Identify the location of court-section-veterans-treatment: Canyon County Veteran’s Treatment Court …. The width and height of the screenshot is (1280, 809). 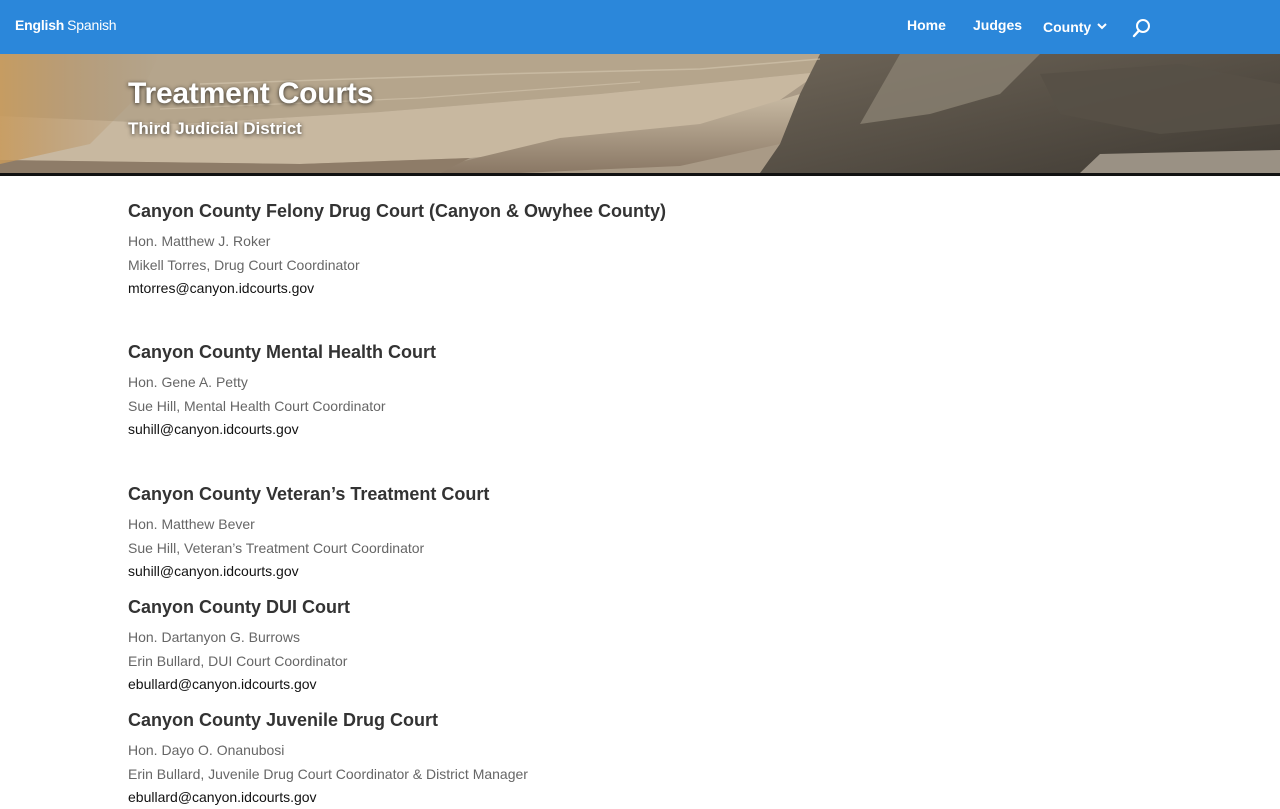
(308, 533).